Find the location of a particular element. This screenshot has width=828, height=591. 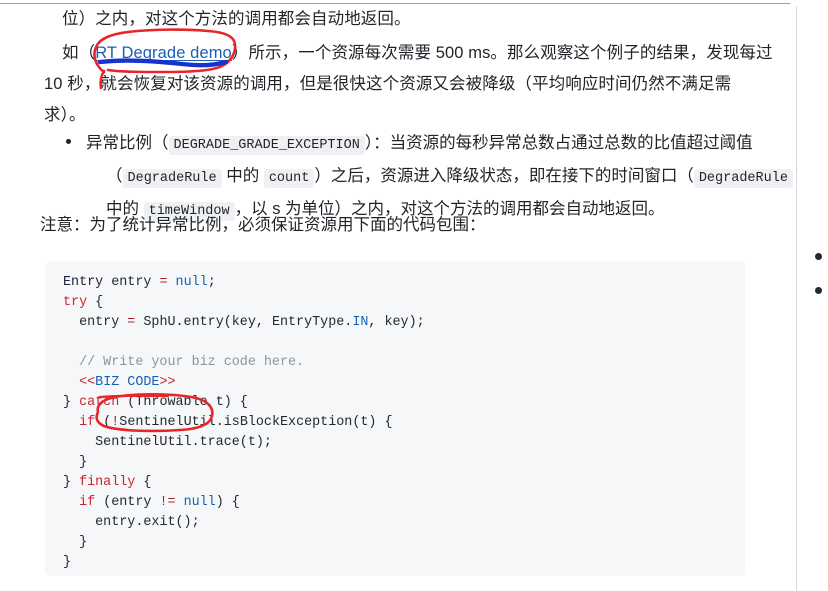

list-item-text: ）：当资源的每秒异常总数占通过总数的比值超过阈值 is located at coordinates (558, 143).